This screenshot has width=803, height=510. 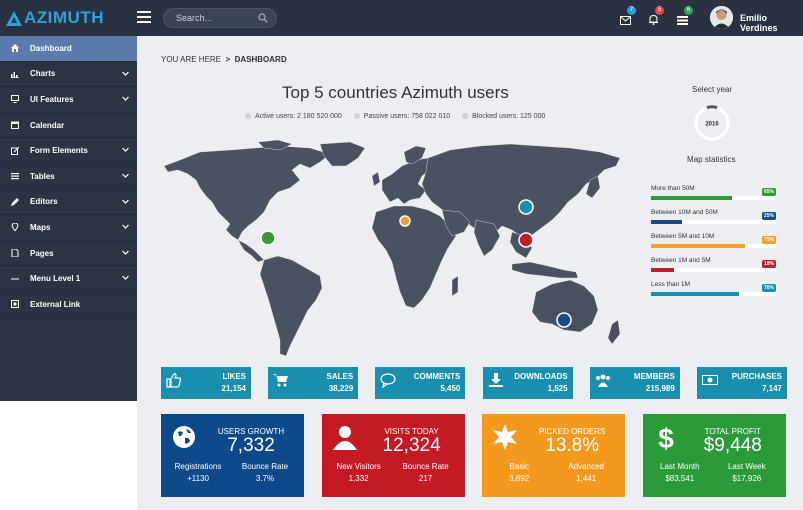 What do you see at coordinates (685, 15) in the screenshot?
I see `list-icon: 6` at bounding box center [685, 15].